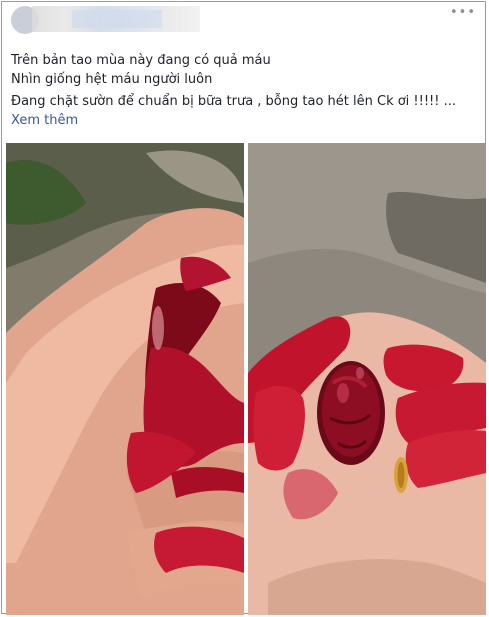 Image resolution: width=489 pixels, height=617 pixels. Describe the element at coordinates (112, 79) in the screenshot. I see `post-line-2: Nhìn giống hệt máu người luôn` at that location.